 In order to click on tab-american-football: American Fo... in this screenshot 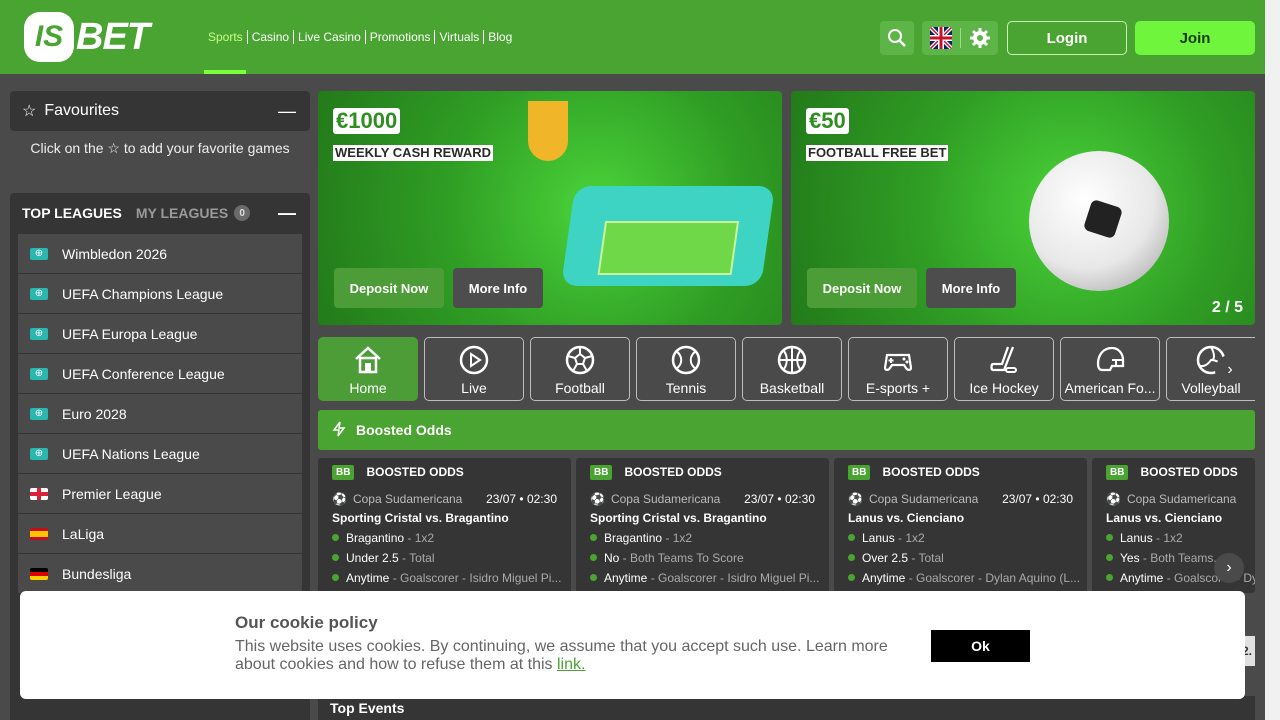, I will do `click(1110, 369)`.